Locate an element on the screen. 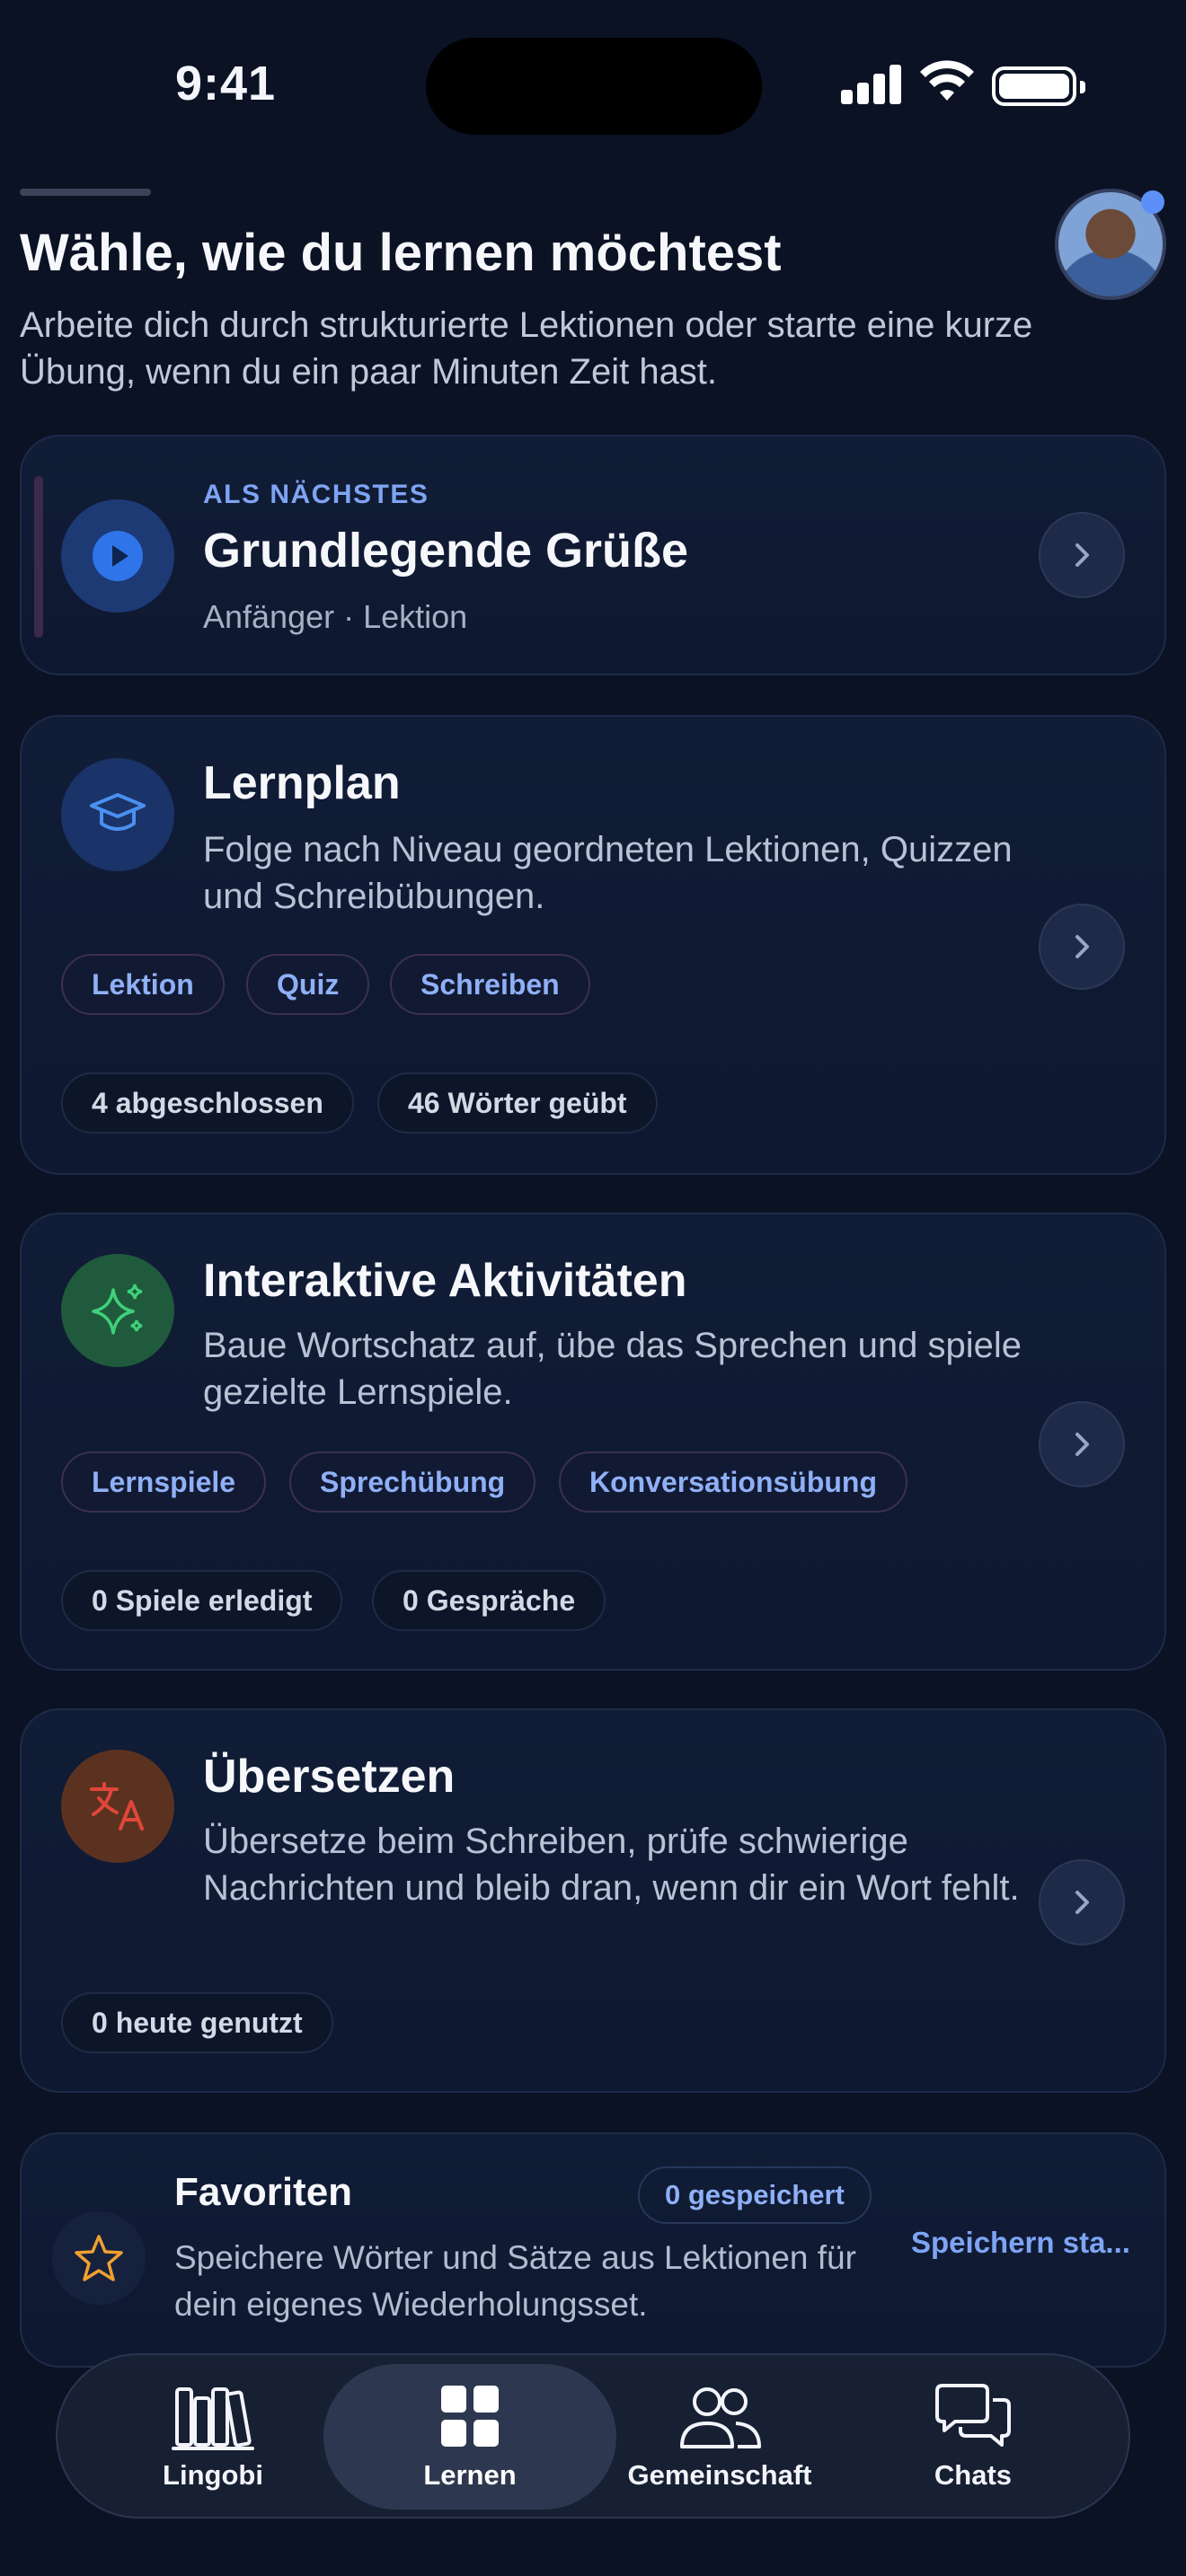  card-accent-bar is located at coordinates (38, 557).